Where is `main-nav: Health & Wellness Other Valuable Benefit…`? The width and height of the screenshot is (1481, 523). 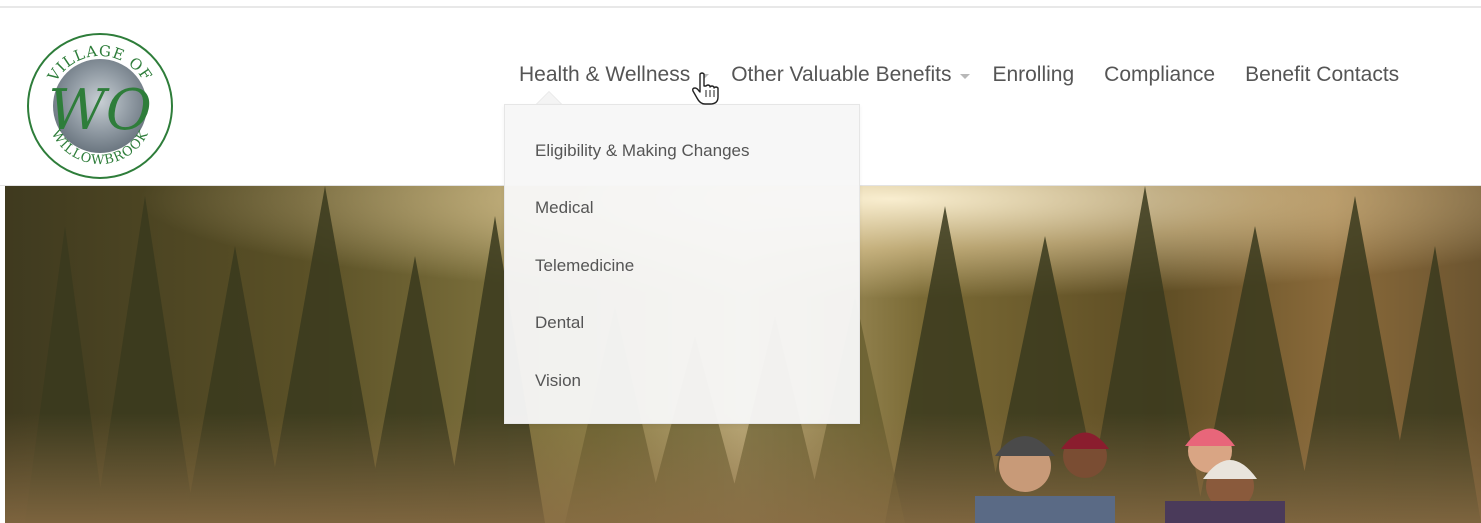 main-nav: Health & Wellness Other Valuable Benefit… is located at coordinates (959, 75).